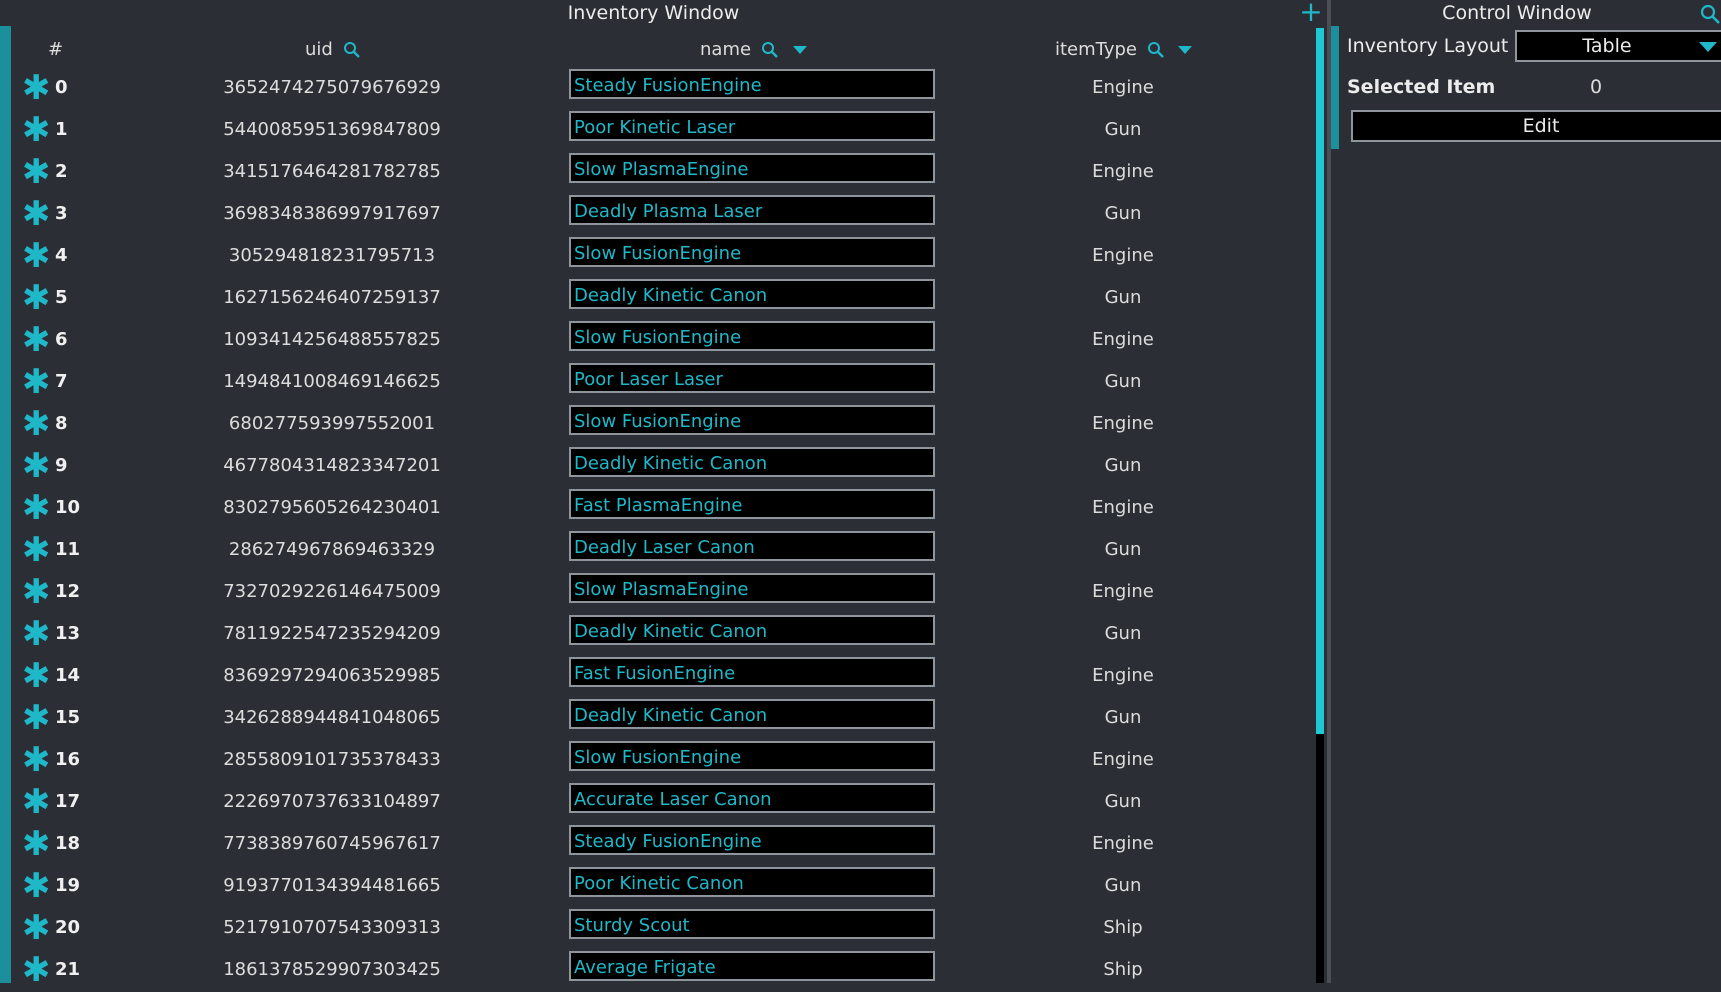 The width and height of the screenshot is (1721, 992). Describe the element at coordinates (61, 381) in the screenshot. I see `row-number: 7` at that location.